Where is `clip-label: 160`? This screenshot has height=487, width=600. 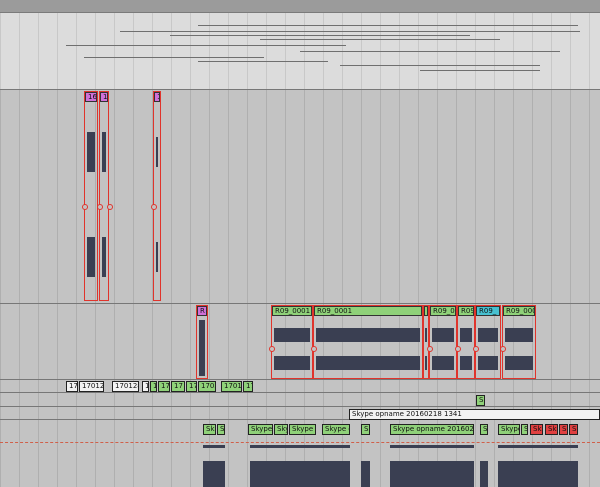
clip-label: 160 is located at coordinates (91, 97).